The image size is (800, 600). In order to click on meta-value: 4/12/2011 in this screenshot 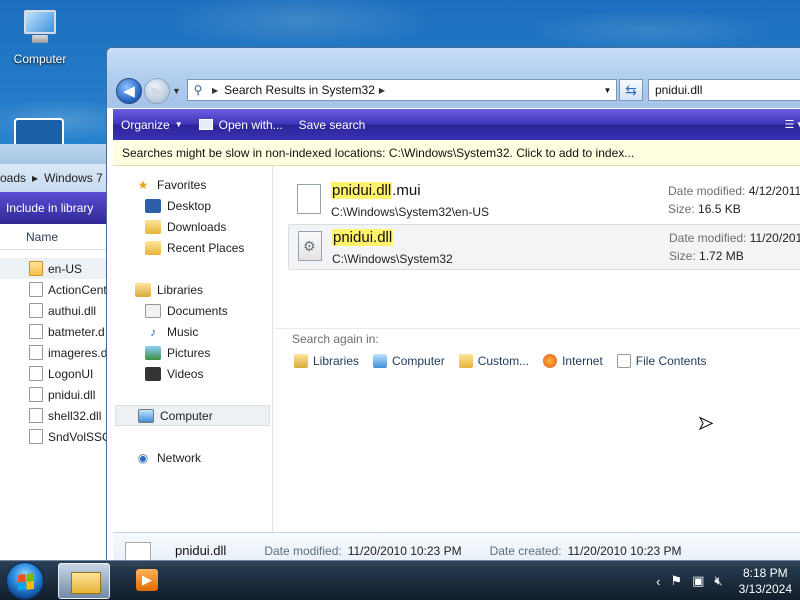, I will do `click(774, 191)`.